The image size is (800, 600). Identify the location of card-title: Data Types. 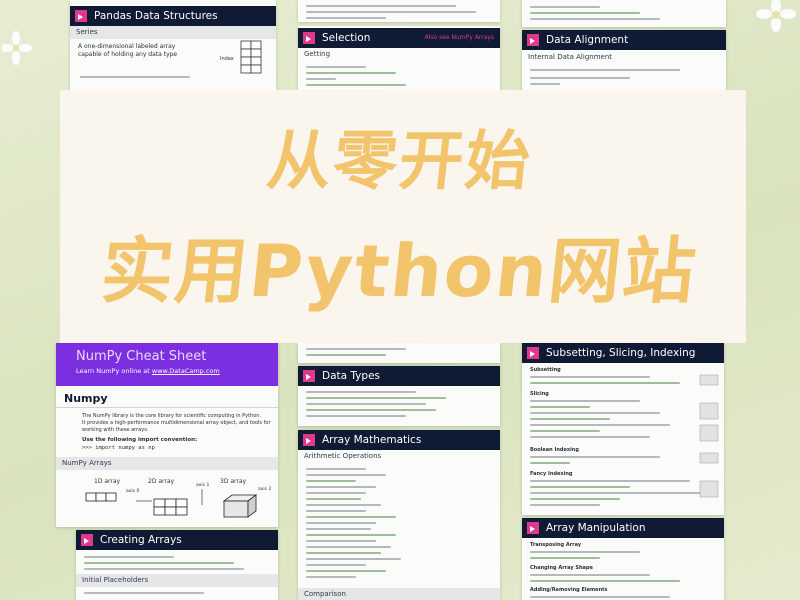
(351, 376).